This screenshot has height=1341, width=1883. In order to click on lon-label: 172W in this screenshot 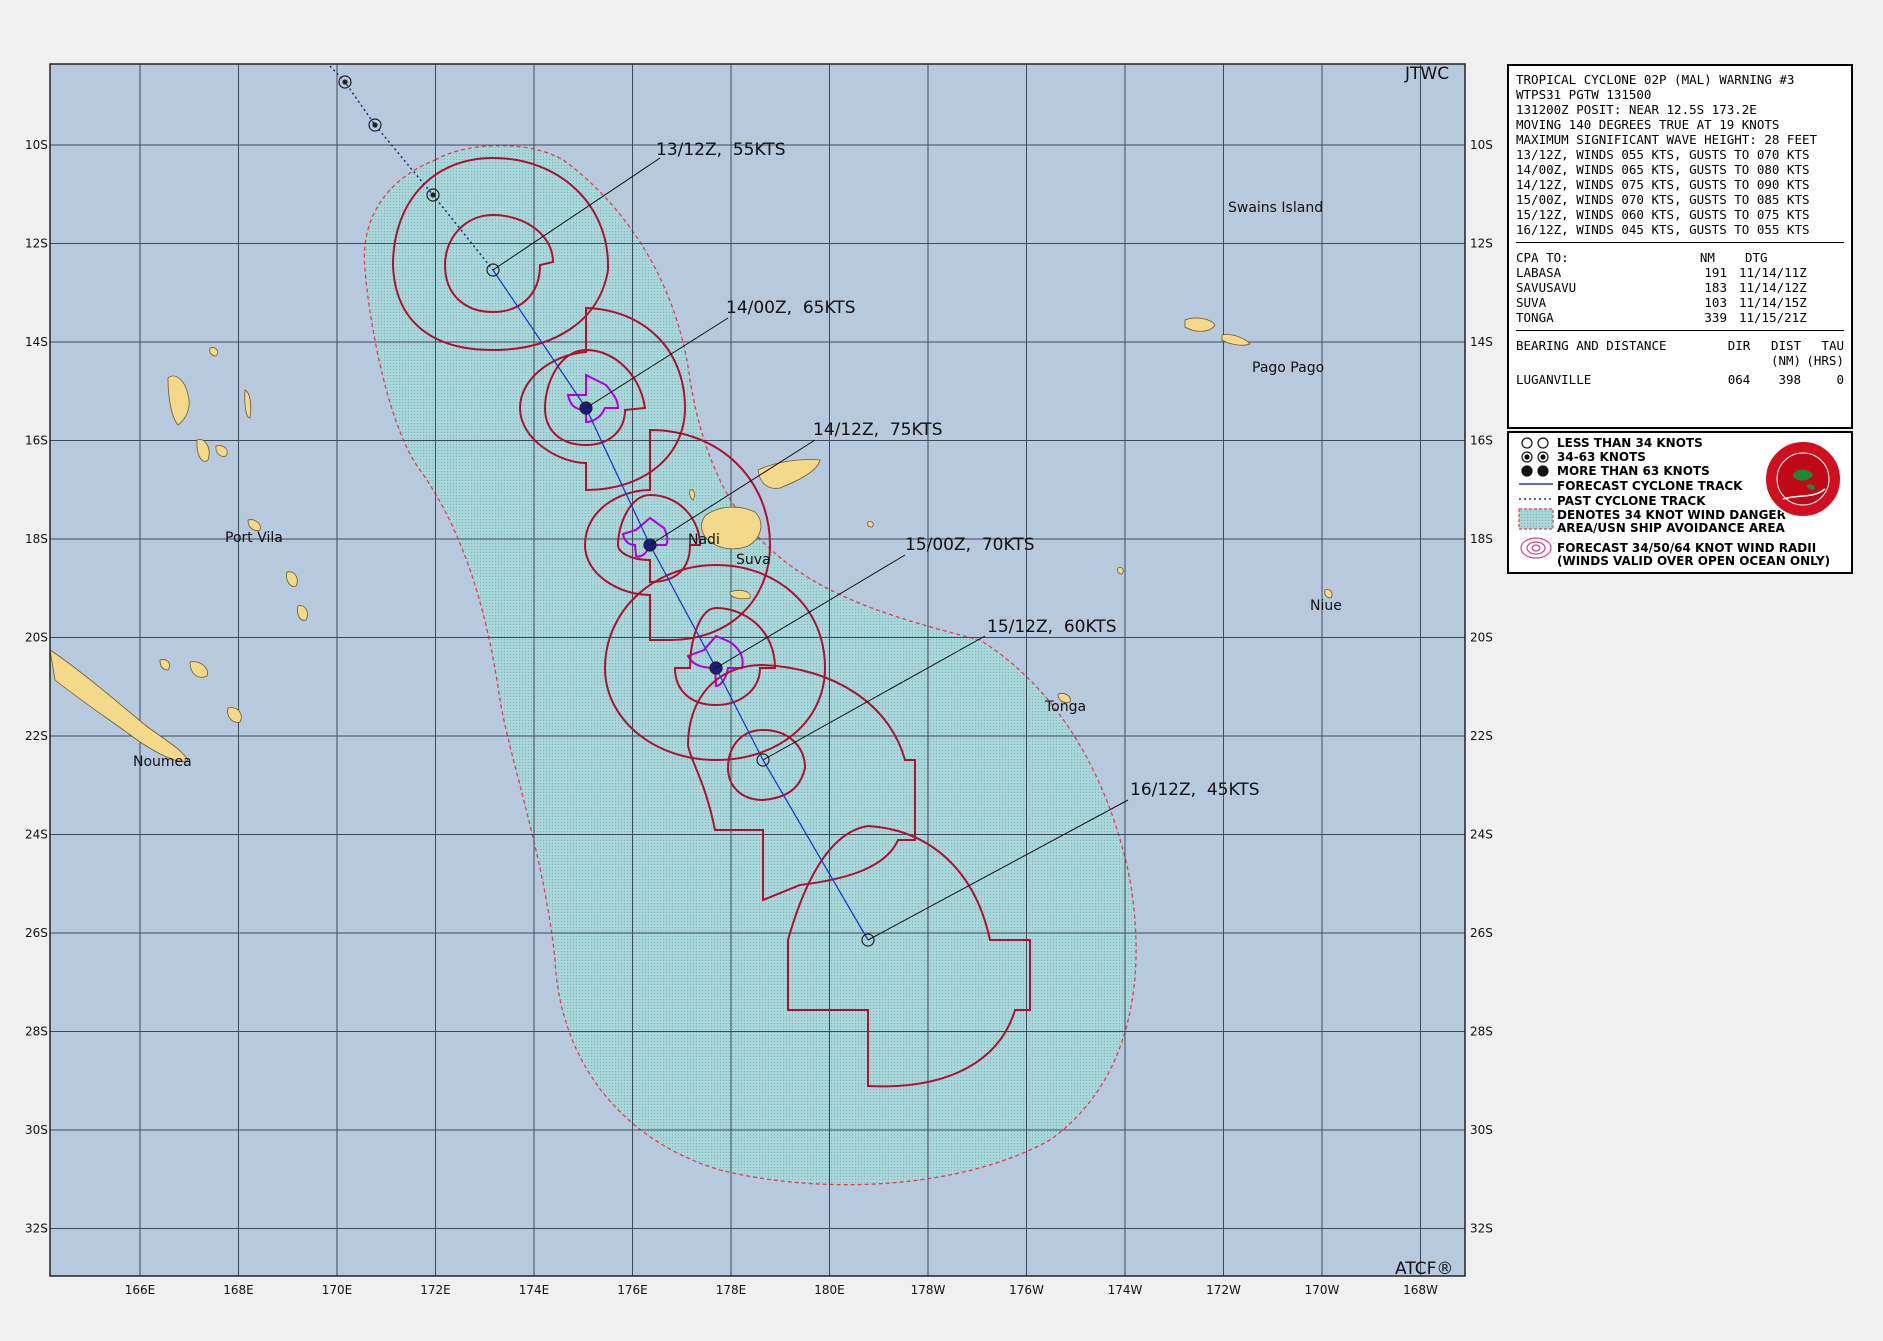, I will do `click(1223, 1290)`.